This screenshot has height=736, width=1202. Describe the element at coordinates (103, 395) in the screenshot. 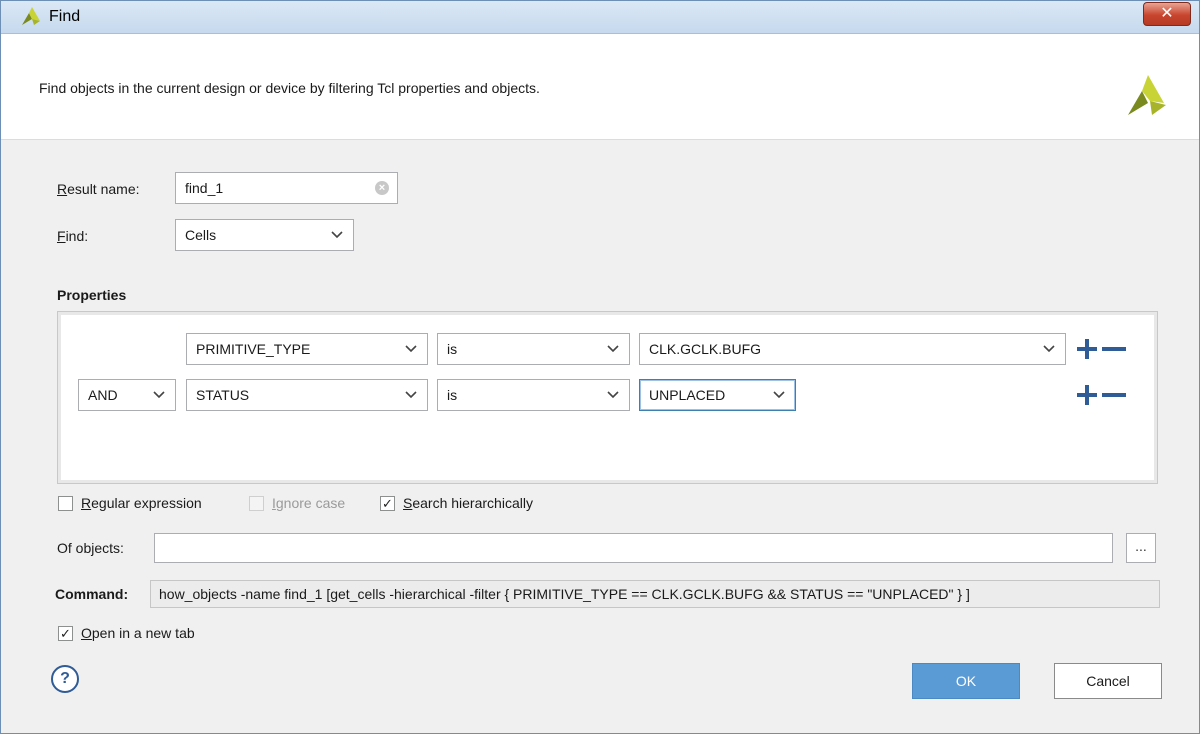

I see `logic-value-2: AND` at that location.